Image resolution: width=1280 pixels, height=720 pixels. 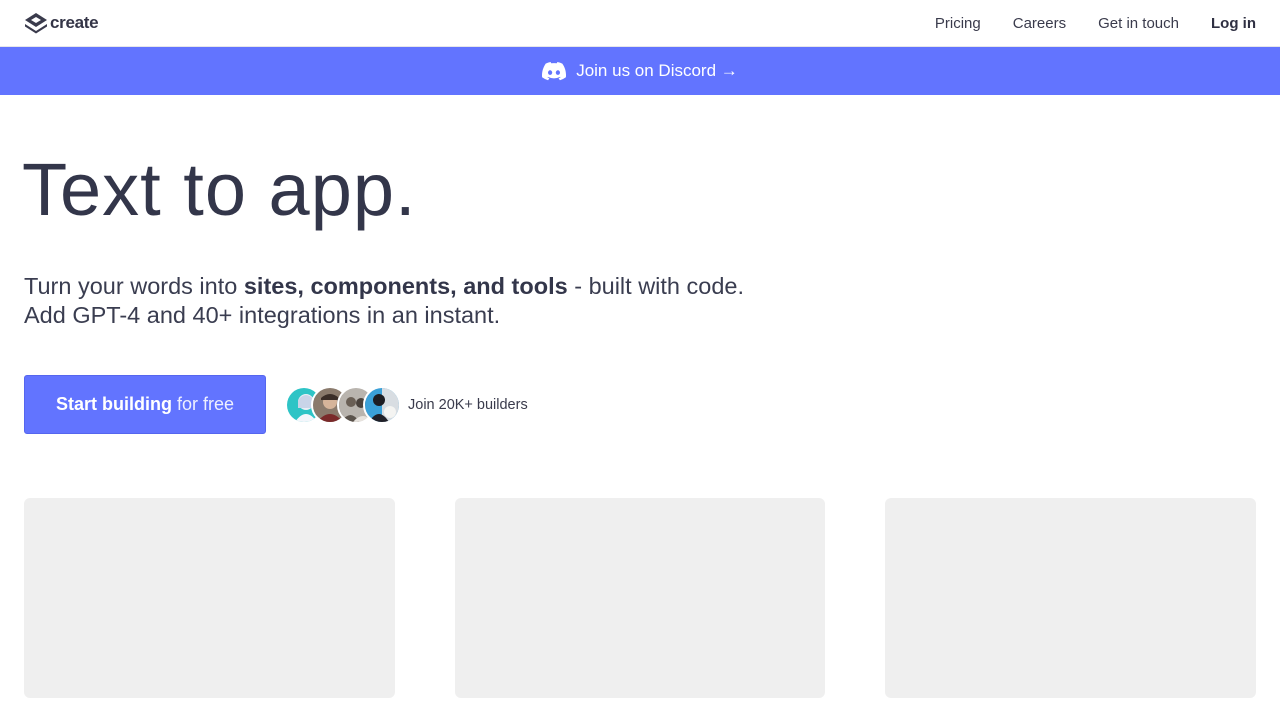 I want to click on start-building-button: Start building for free, so click(x=145, y=404).